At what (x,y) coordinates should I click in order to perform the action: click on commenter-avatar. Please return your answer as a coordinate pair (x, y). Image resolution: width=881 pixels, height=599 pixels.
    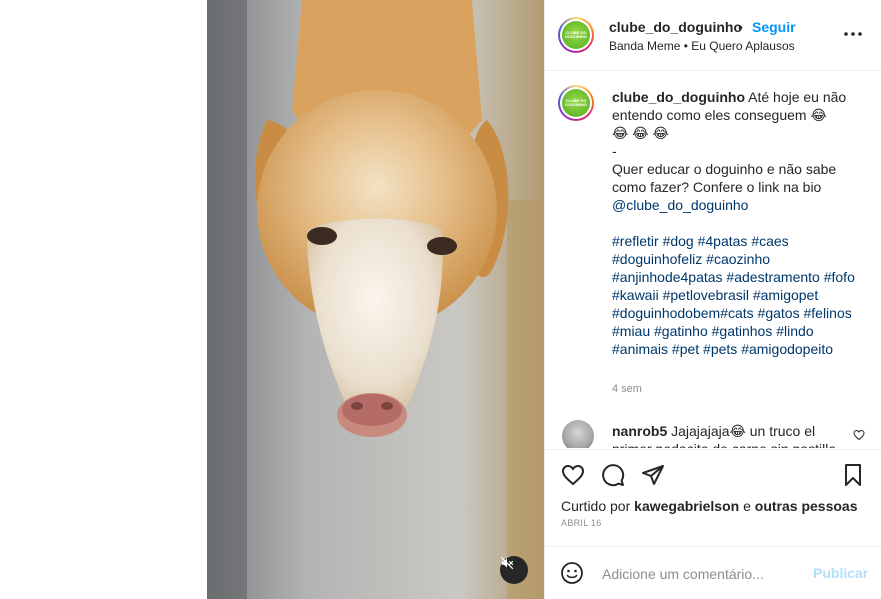
    Looking at the image, I should click on (578, 434).